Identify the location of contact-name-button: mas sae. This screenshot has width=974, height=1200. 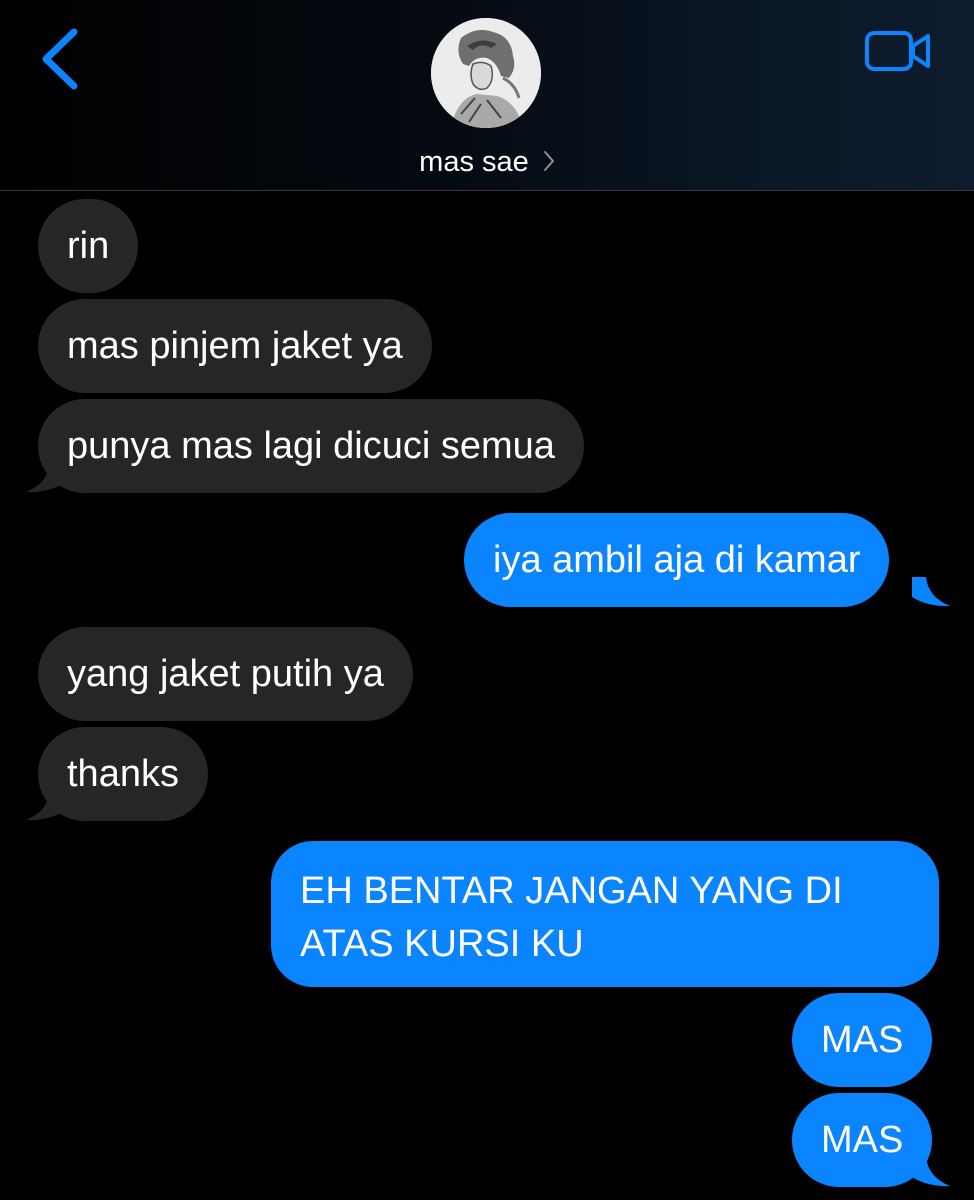
(487, 162).